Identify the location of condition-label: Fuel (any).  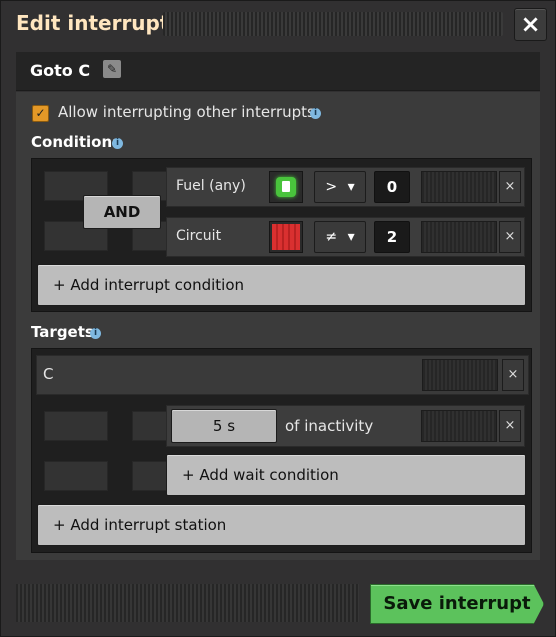
(211, 186).